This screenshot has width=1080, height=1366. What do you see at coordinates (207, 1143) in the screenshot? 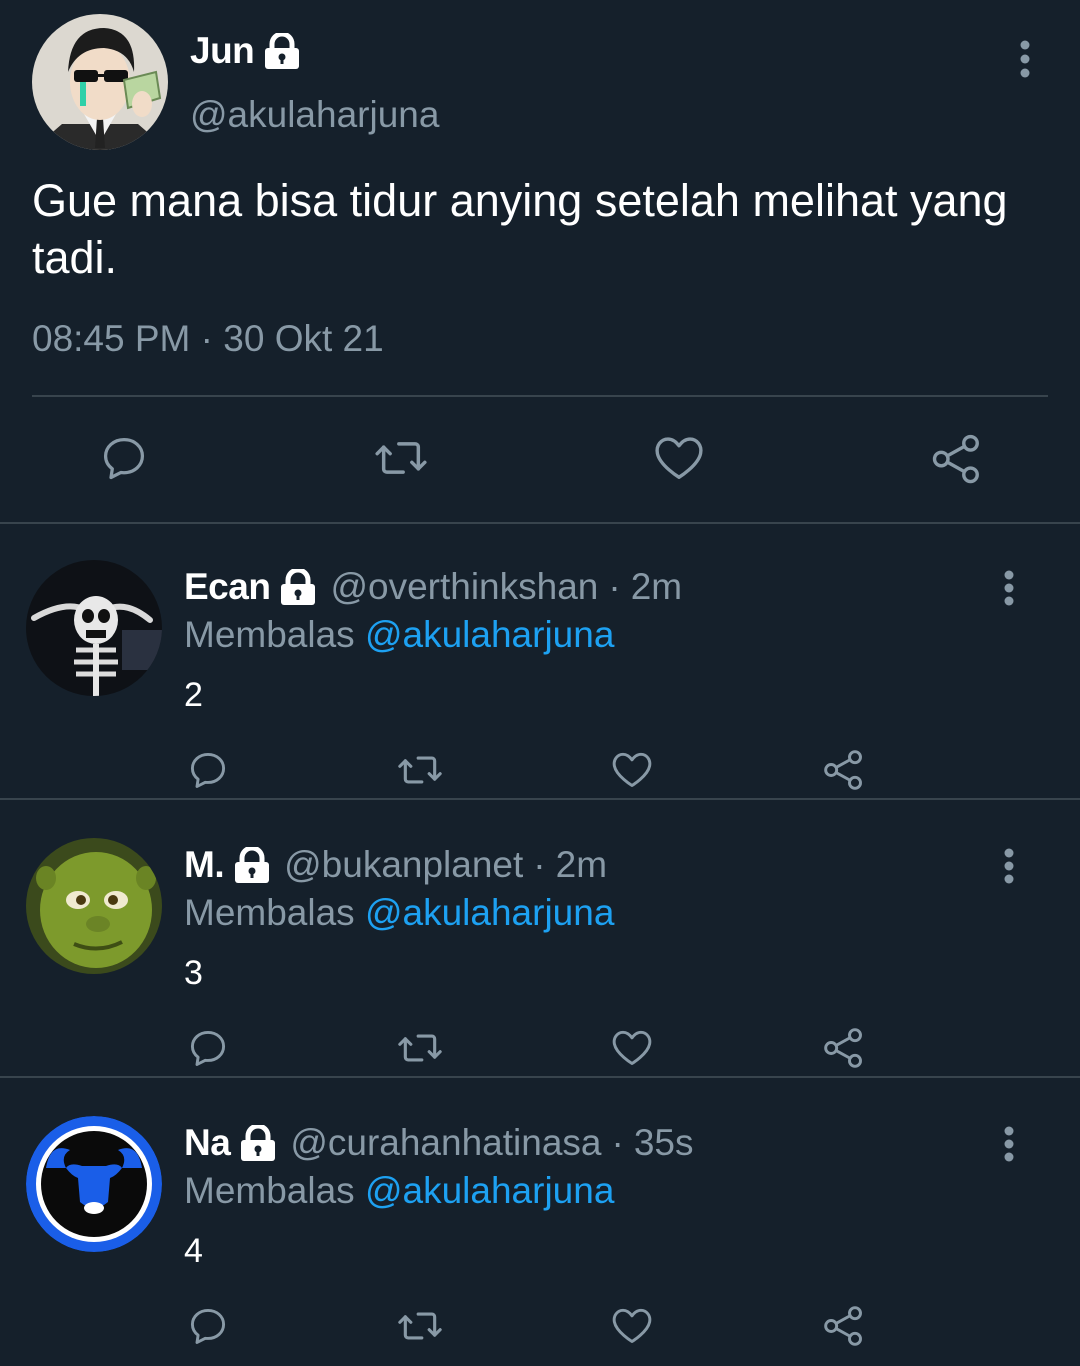
I see `reply-author-name: Na` at bounding box center [207, 1143].